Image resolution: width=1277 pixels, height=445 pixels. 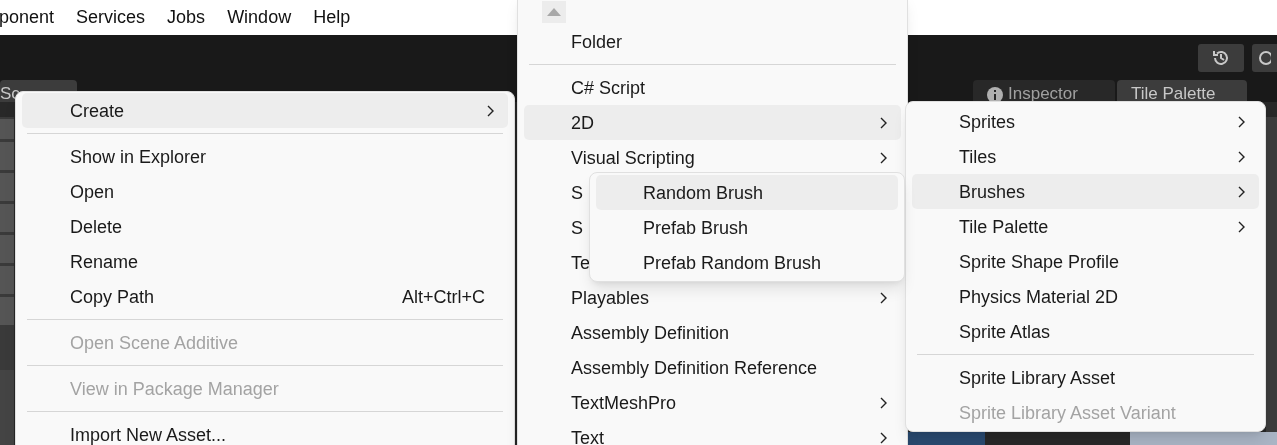 I want to click on panel-tab: Inspector, so click(x=1044, y=91).